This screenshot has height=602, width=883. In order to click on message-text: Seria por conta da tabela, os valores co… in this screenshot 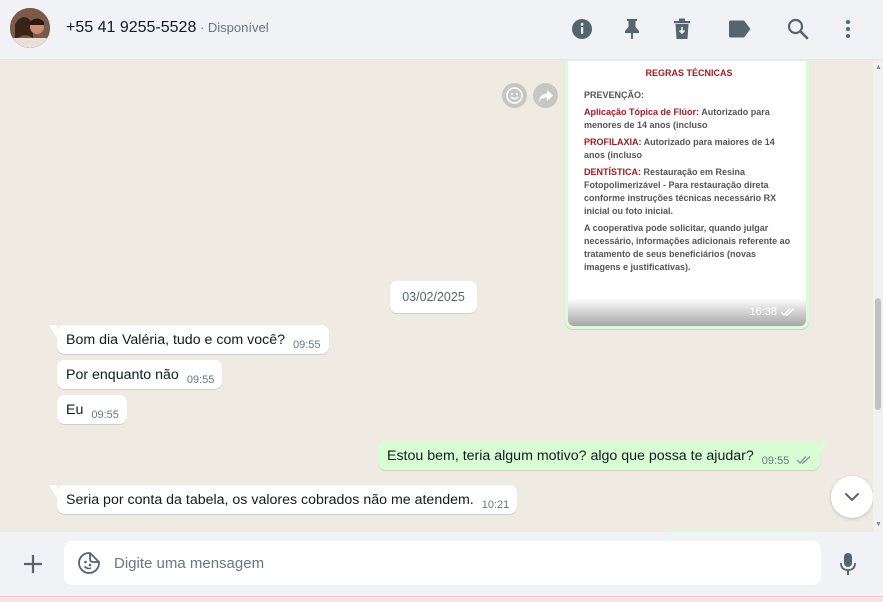, I will do `click(270, 500)`.